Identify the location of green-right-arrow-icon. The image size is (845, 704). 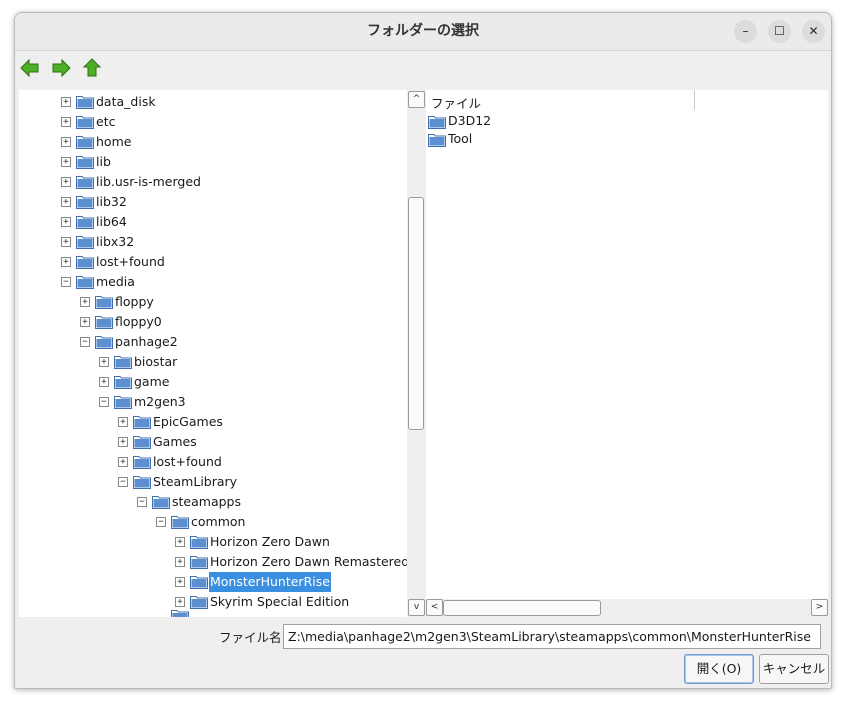
(61, 68).